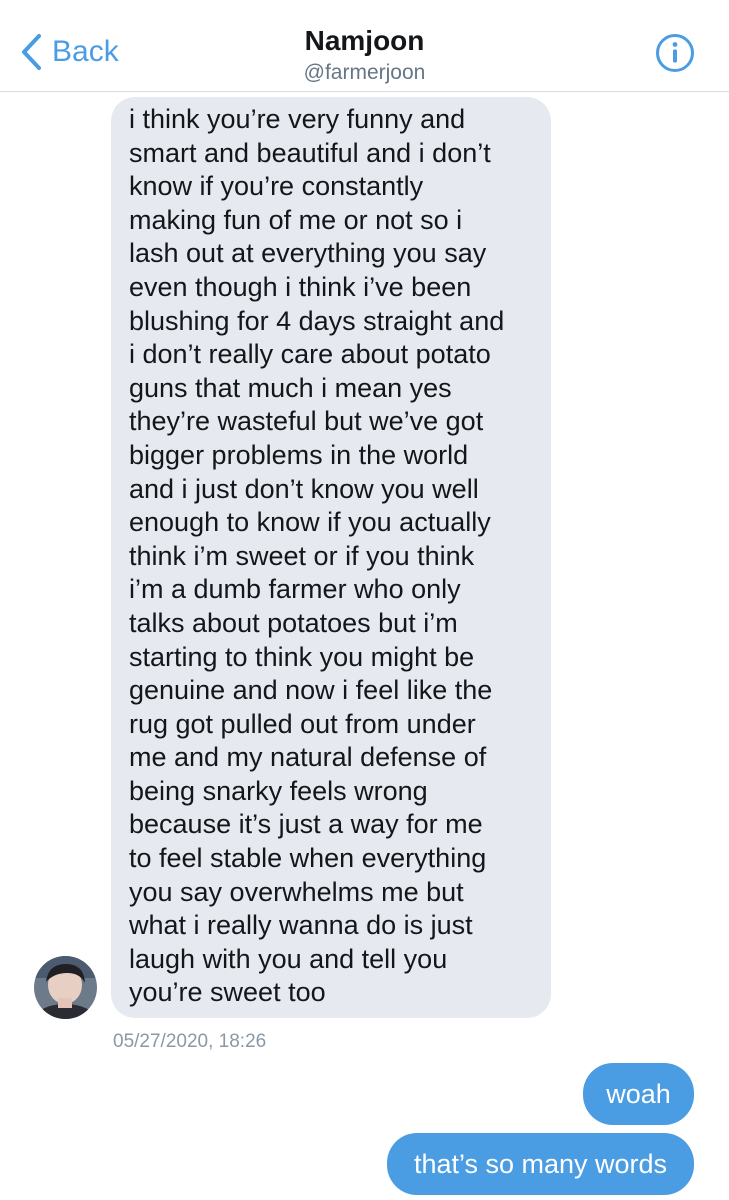 The image size is (729, 1200). What do you see at coordinates (190, 1041) in the screenshot?
I see `message-timestamp: 05/27/2020, 18:26` at bounding box center [190, 1041].